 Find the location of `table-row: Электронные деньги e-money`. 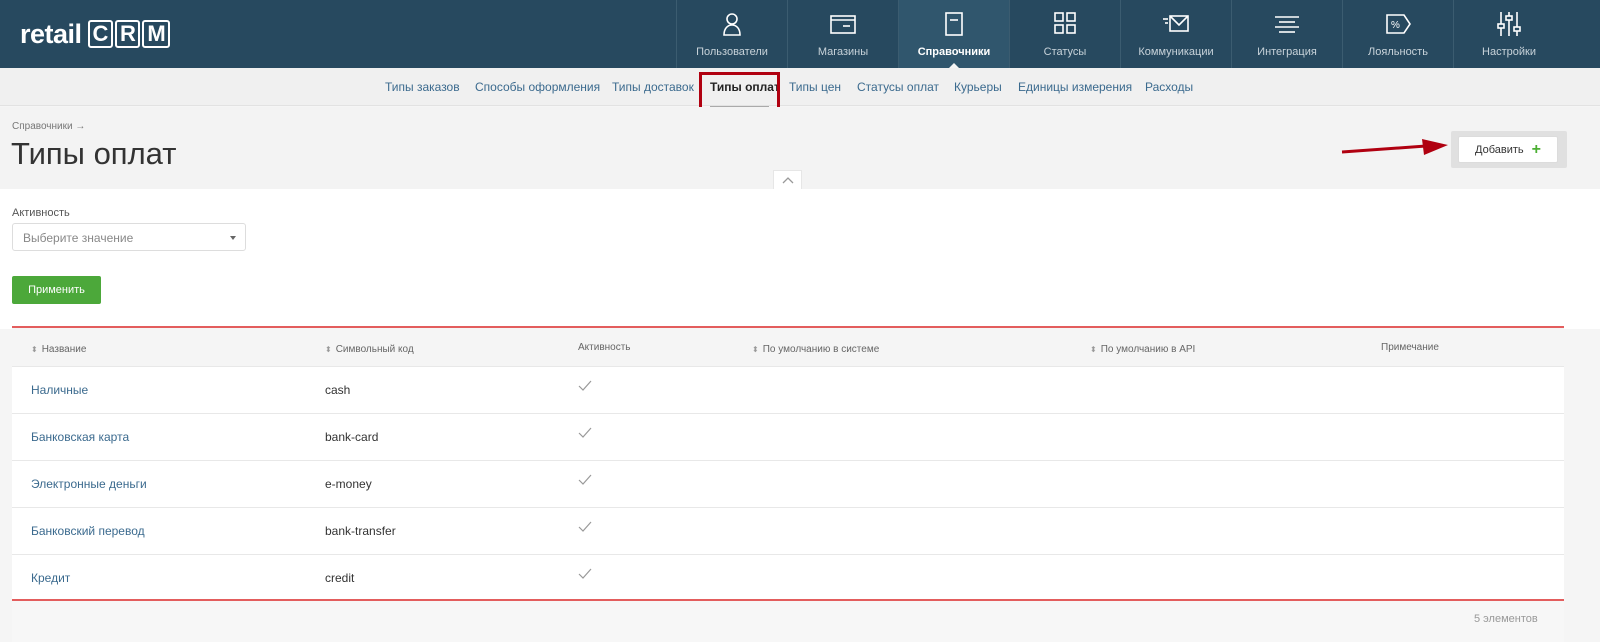

table-row: Электронные деньги e-money is located at coordinates (788, 484).